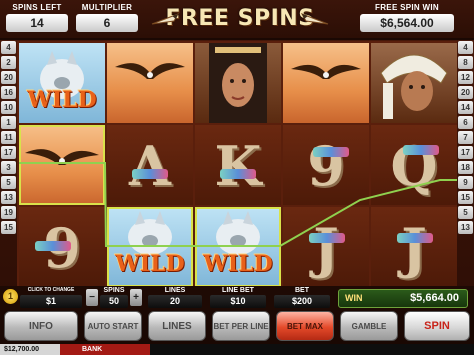  Describe the element at coordinates (114, 290) in the screenshot. I see `spins-label: SPINS` at that location.